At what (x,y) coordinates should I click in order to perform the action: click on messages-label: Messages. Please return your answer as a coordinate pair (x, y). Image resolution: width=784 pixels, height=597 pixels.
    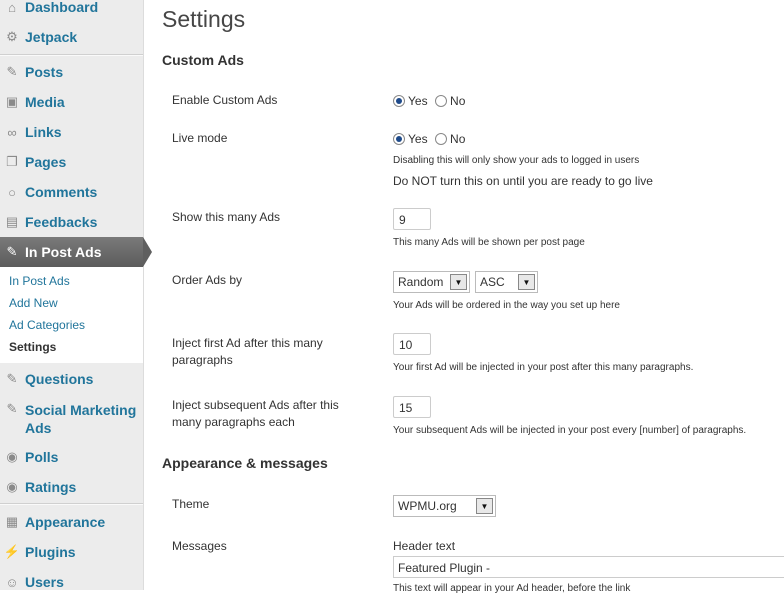
    Looking at the image, I should click on (199, 546).